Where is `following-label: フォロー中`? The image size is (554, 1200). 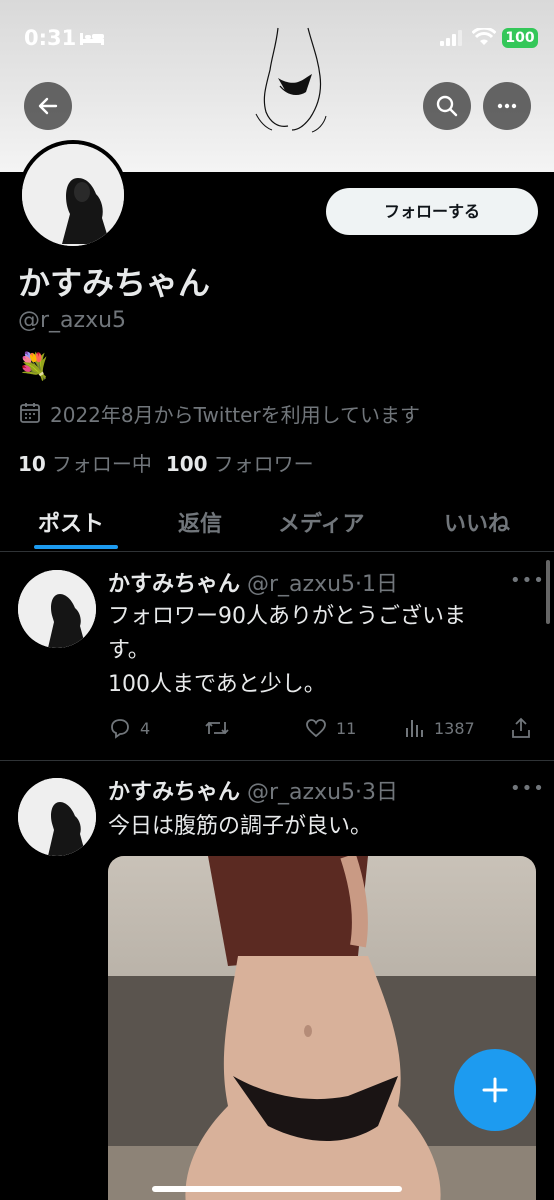
following-label: フォロー中 is located at coordinates (101, 464).